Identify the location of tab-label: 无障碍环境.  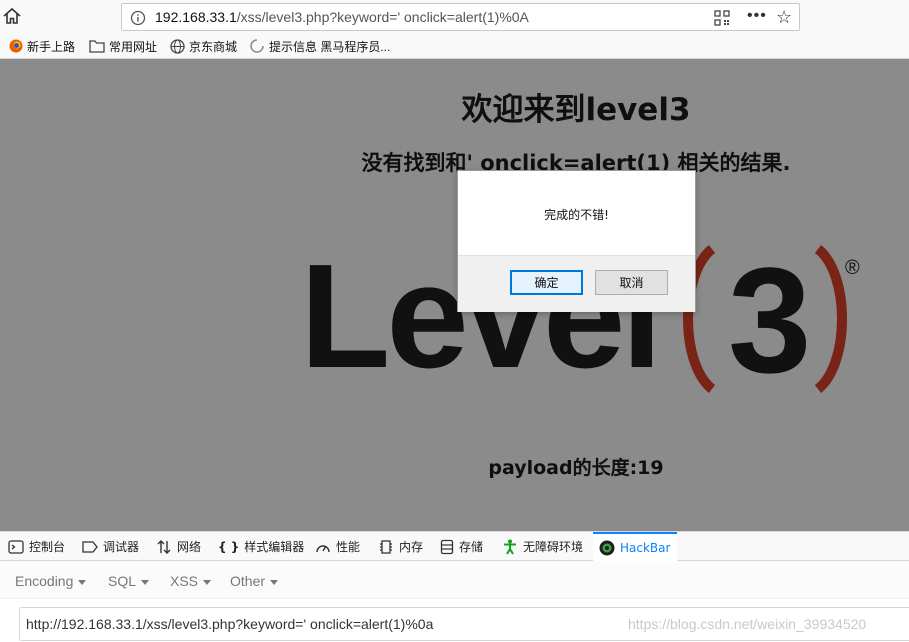
(553, 547).